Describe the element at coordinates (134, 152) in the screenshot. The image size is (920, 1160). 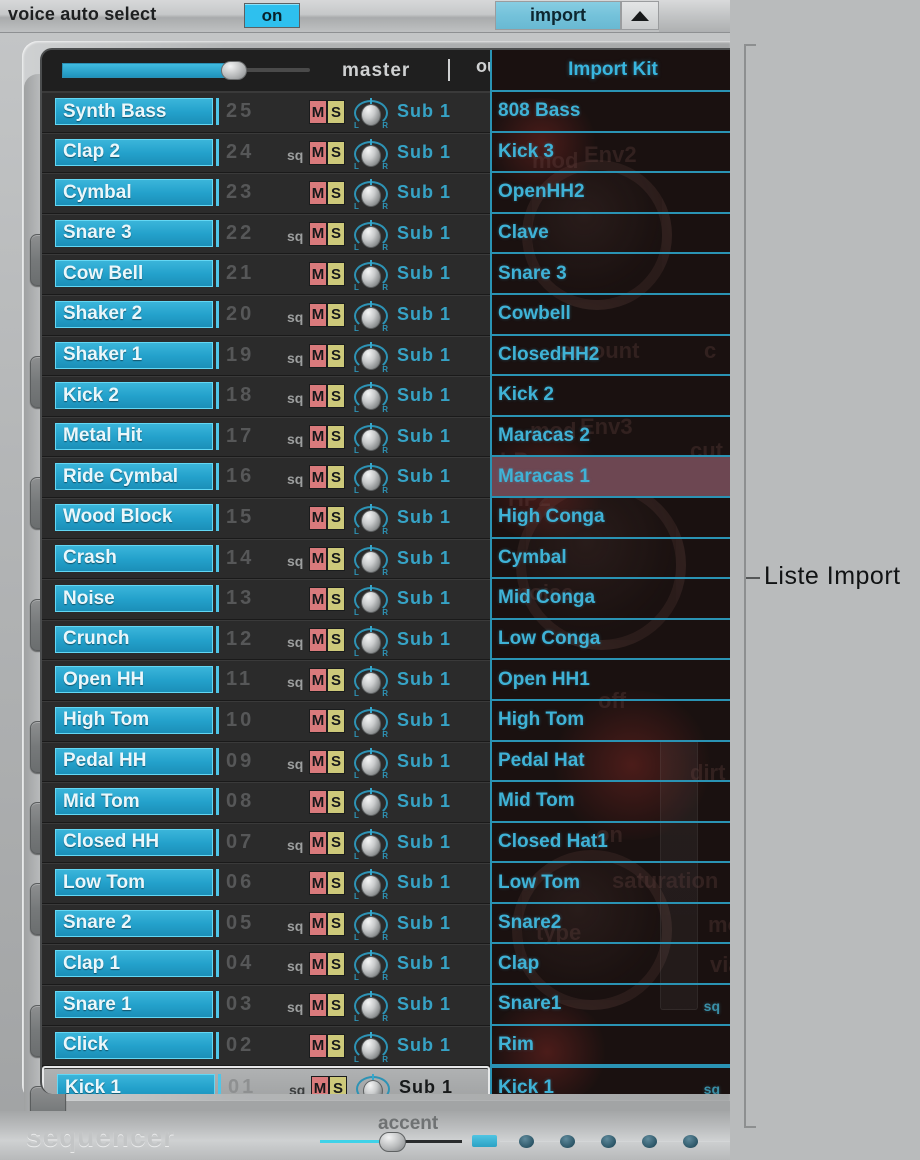
I see `voice-name-field: Clap 2` at that location.